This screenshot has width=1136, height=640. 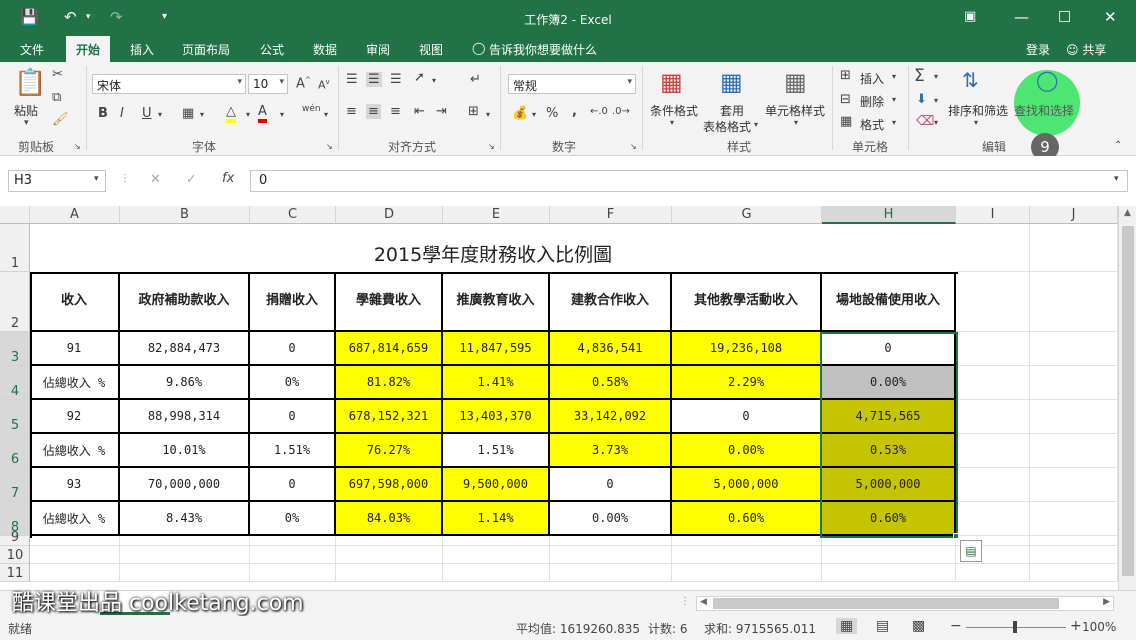 I want to click on fill-icon: ⬇, so click(x=921, y=99).